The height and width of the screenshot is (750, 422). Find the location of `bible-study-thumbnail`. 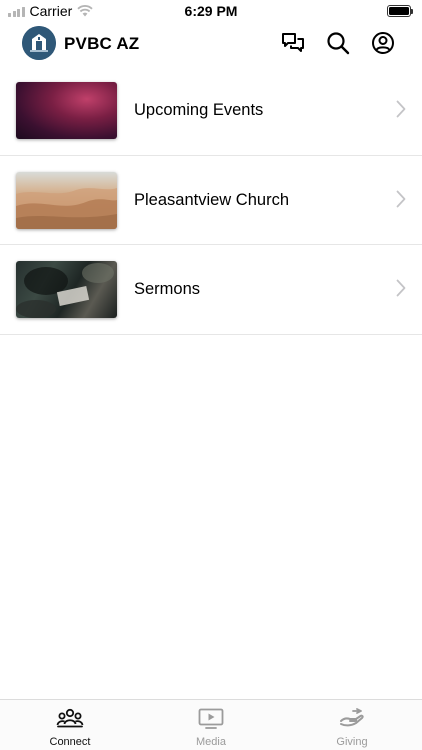

bible-study-thumbnail is located at coordinates (66, 289).